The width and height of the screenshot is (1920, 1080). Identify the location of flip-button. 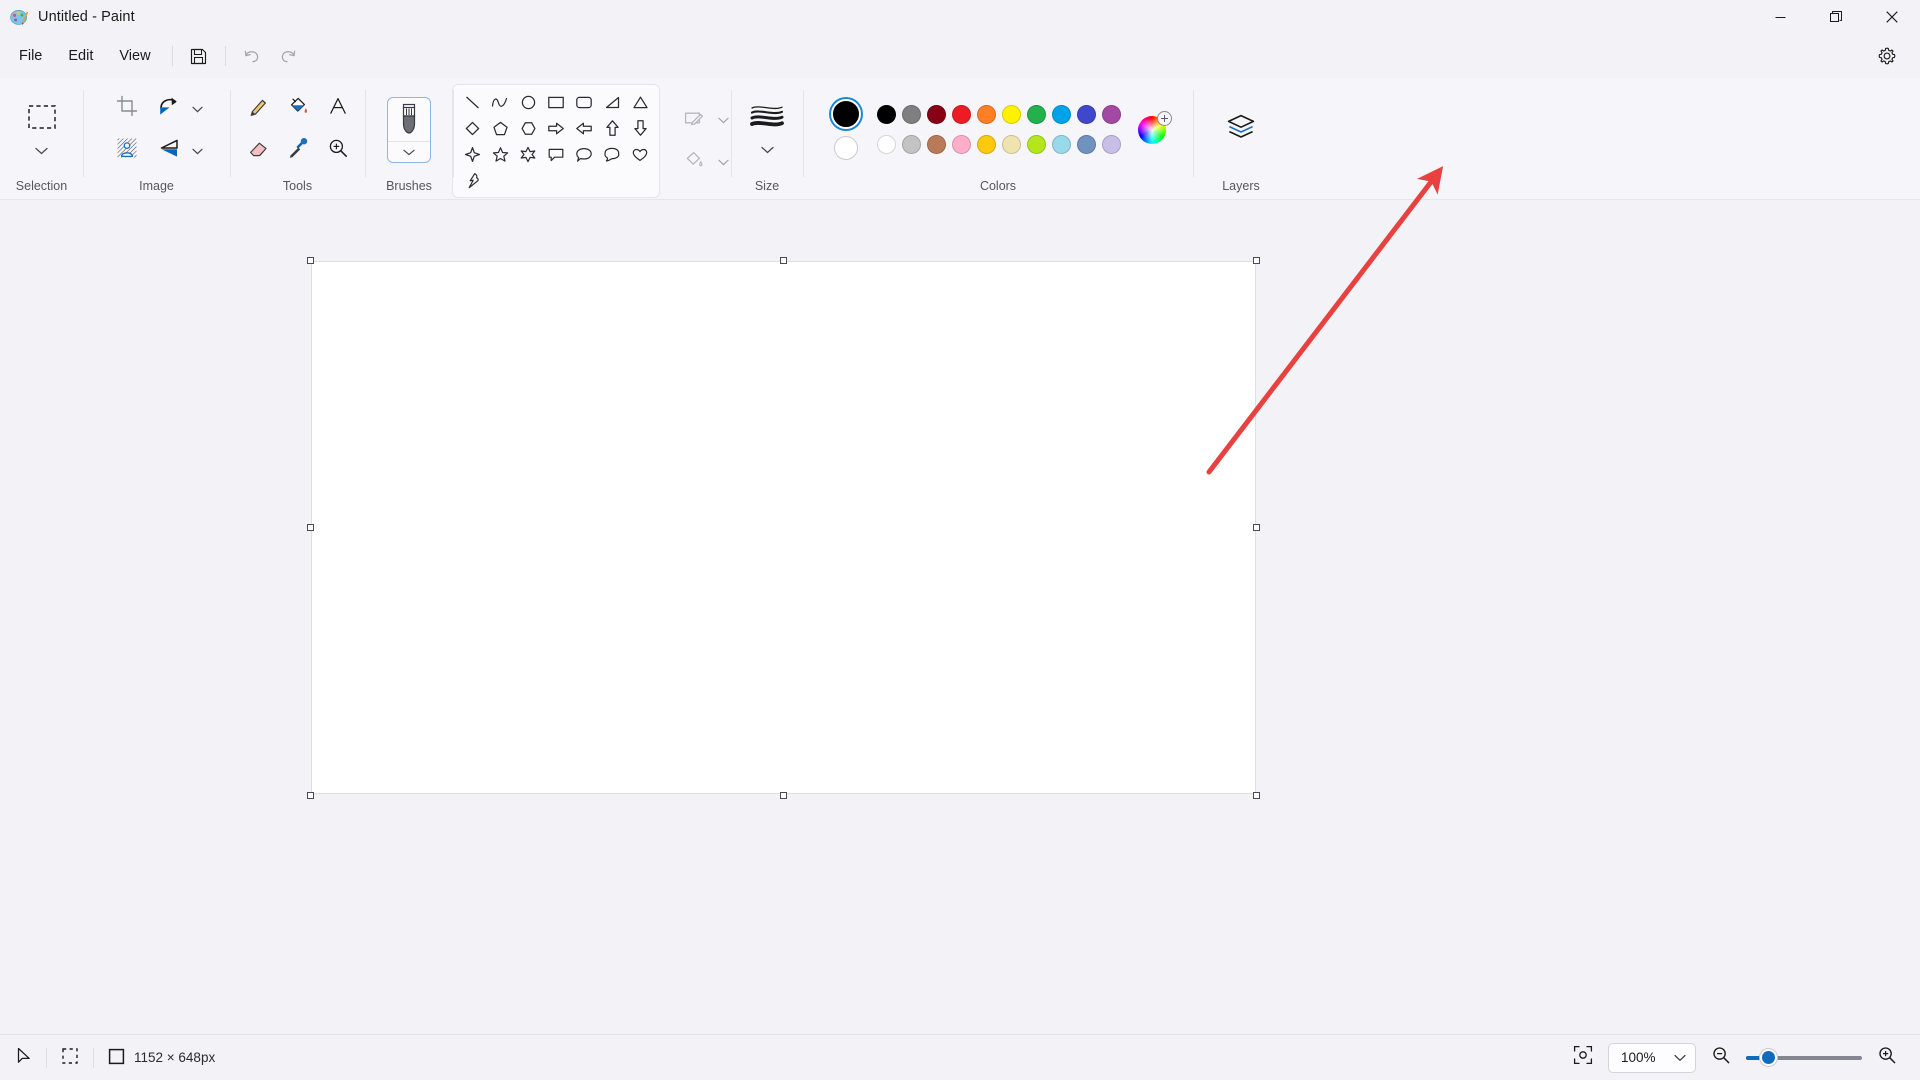
(169, 151).